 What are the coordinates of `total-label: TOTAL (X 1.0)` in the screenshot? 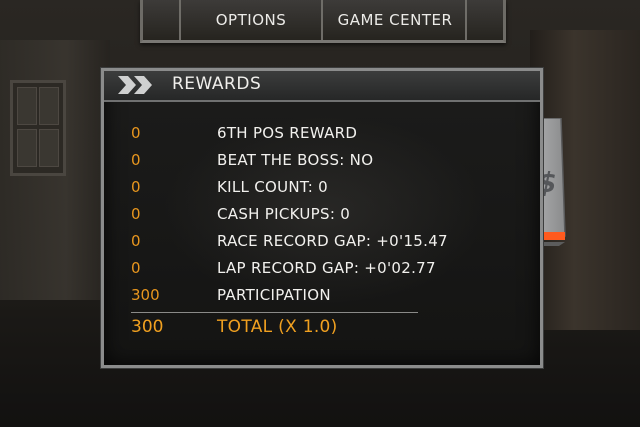 It's located at (277, 327).